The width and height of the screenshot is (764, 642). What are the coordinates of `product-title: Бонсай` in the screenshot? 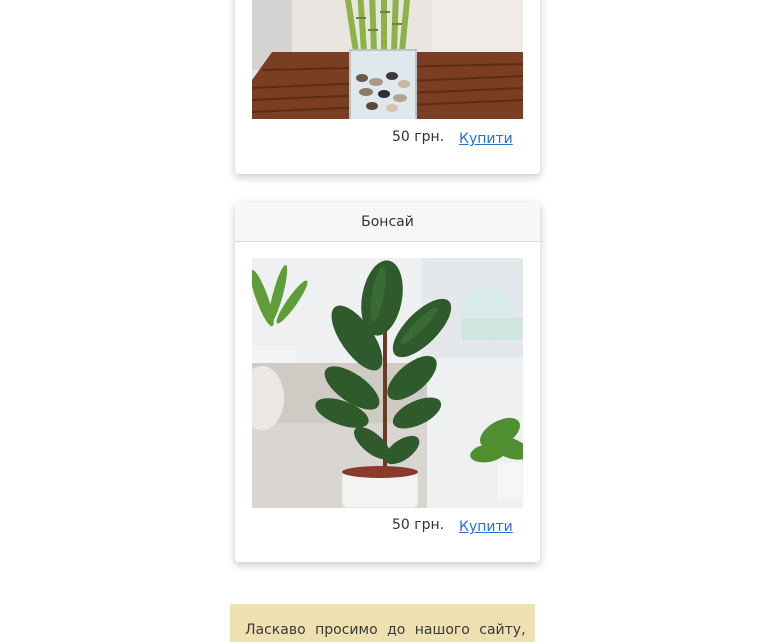 It's located at (387, 222).